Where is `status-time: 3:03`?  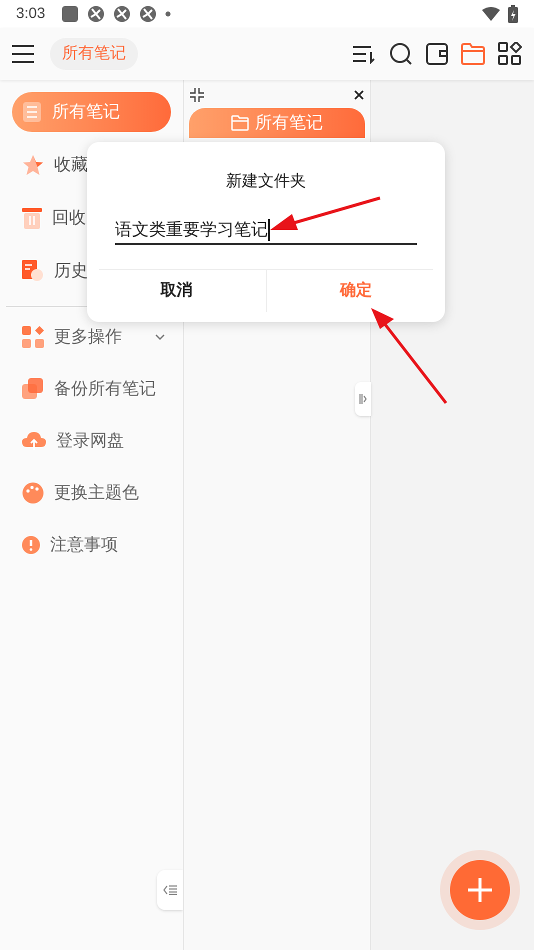 status-time: 3:03 is located at coordinates (31, 14).